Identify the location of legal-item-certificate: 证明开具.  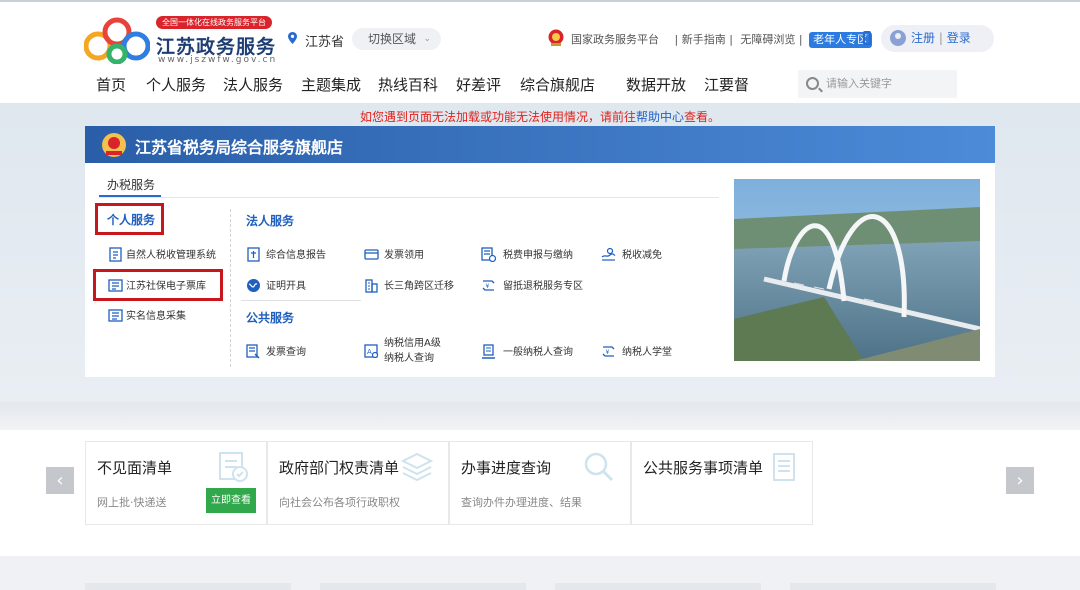
(286, 287).